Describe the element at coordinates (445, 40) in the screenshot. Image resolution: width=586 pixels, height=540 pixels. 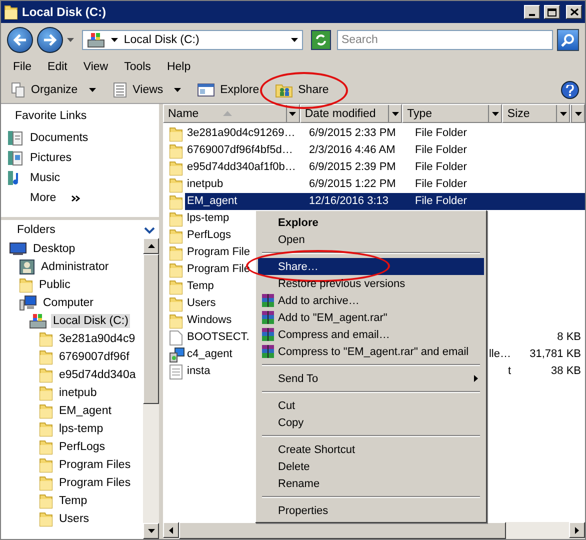
I see `search-field: Search` at that location.